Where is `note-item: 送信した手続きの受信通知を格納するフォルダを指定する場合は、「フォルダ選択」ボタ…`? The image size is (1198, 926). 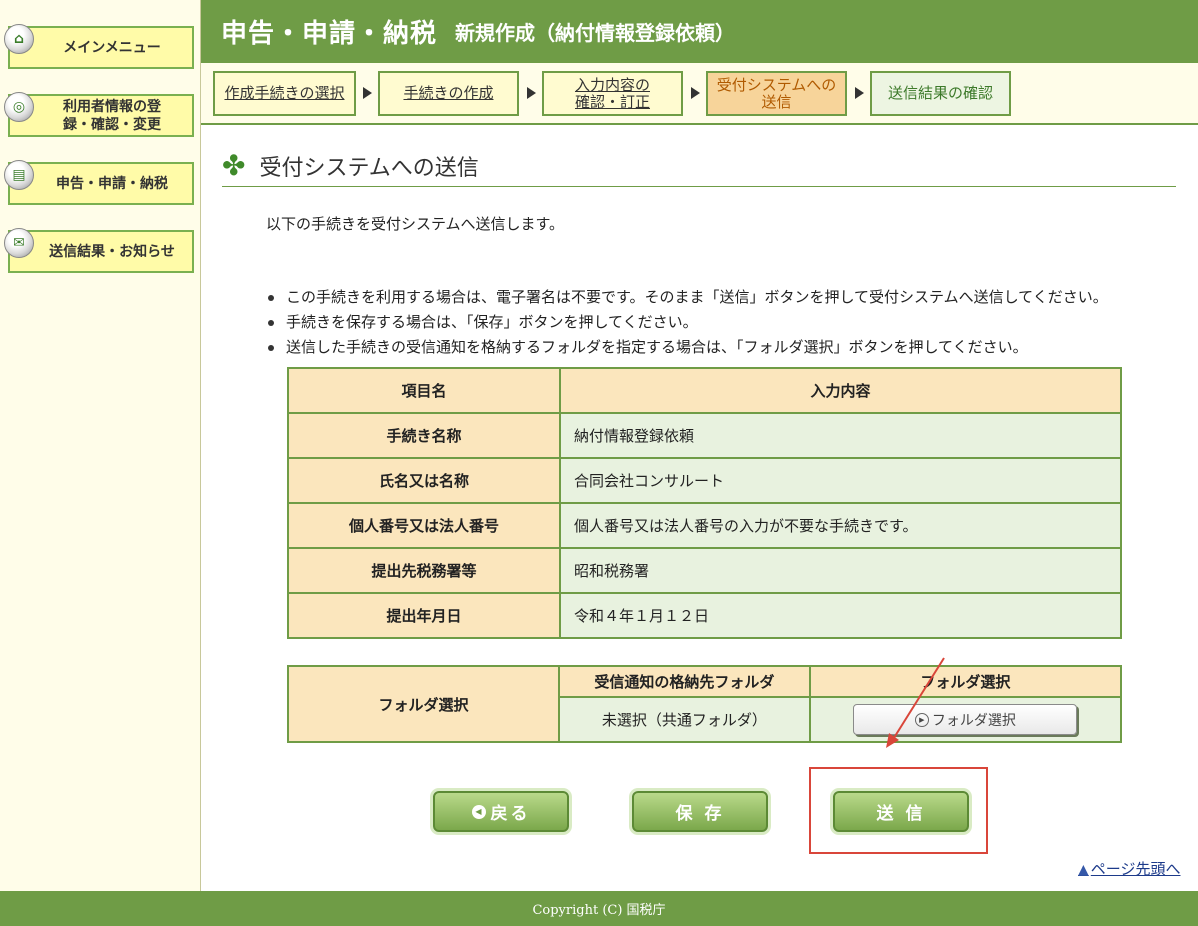
note-item: 送信した手続きの受信通知を格納するフォルダを指定する場合は、「フォルダ選択」ボタ… is located at coordinates (687, 349).